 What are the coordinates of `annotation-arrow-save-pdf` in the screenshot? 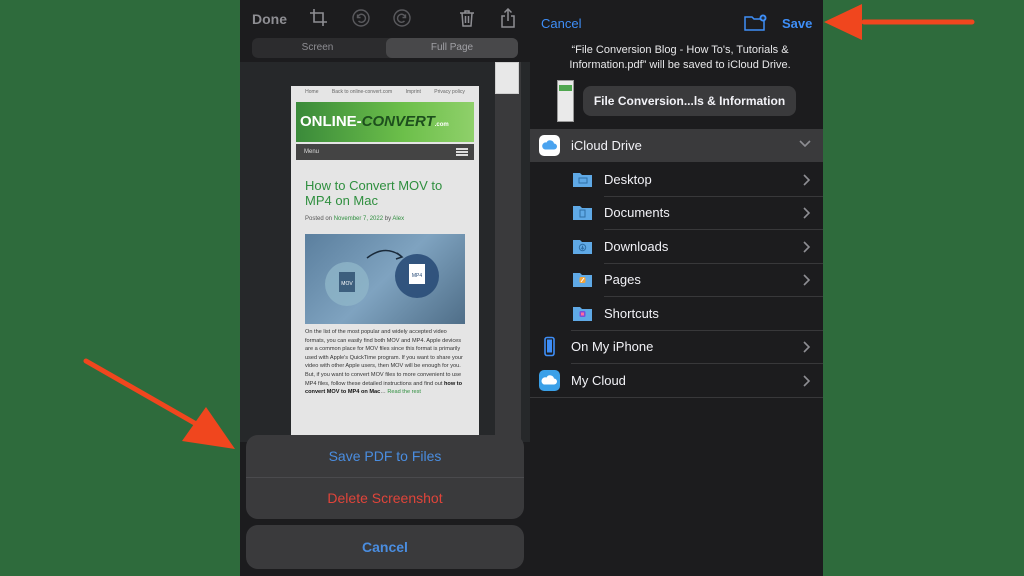 It's located at (159, 403).